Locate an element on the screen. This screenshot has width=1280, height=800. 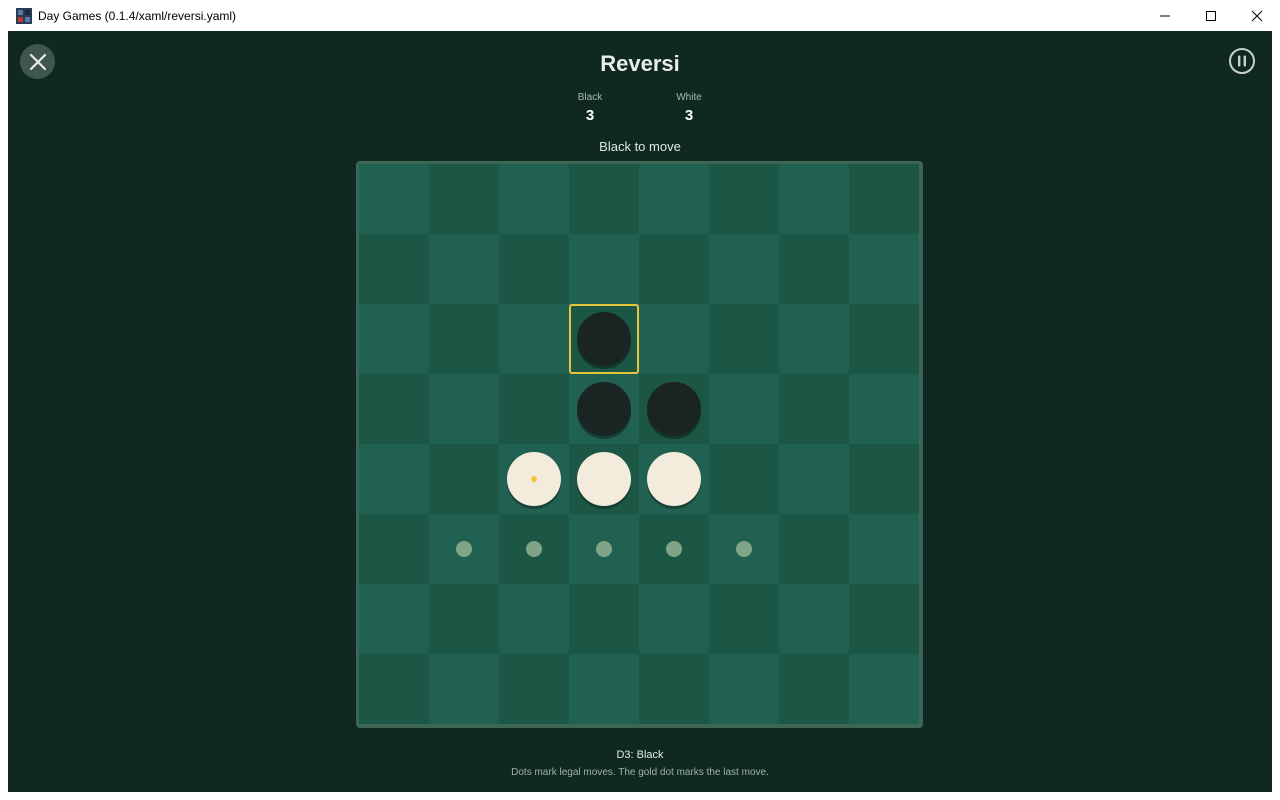
last-move-text: D3: Black is located at coordinates (640, 755).